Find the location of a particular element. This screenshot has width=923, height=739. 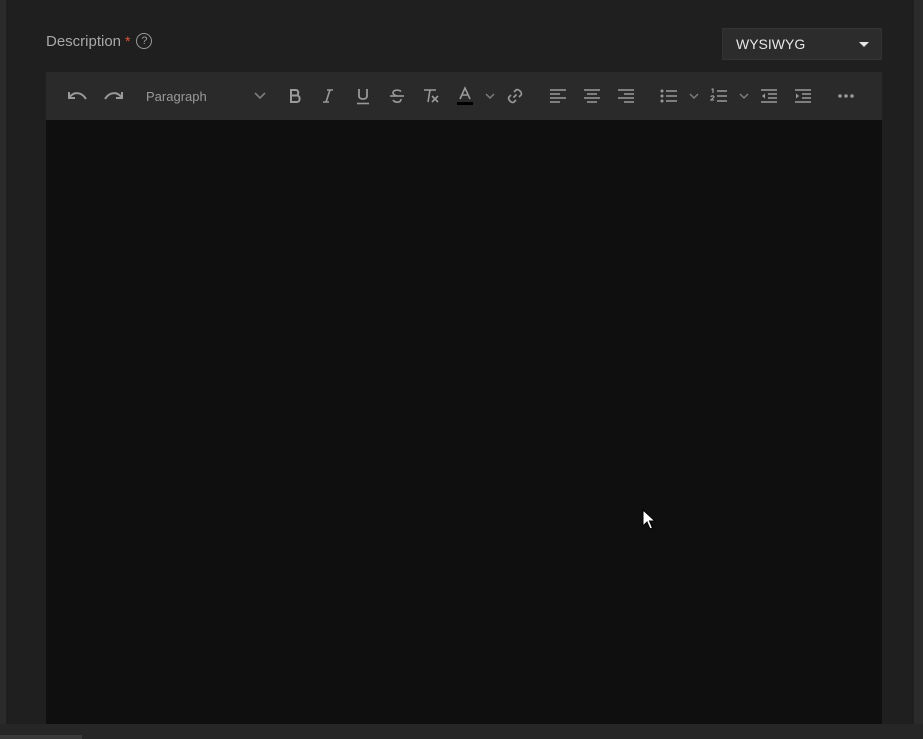

align-center-icon is located at coordinates (592, 96).